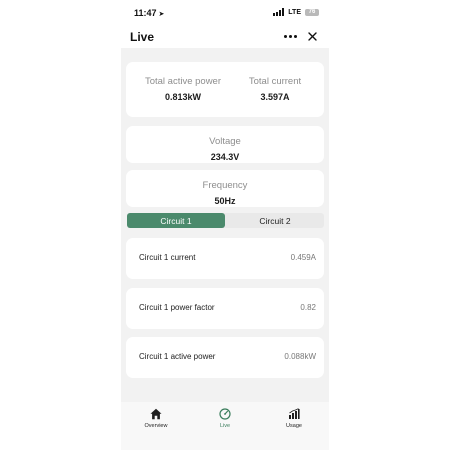 This screenshot has height=450, width=450. Describe the element at coordinates (161, 14) in the screenshot. I see `location-arrow-icon: ➤` at that location.